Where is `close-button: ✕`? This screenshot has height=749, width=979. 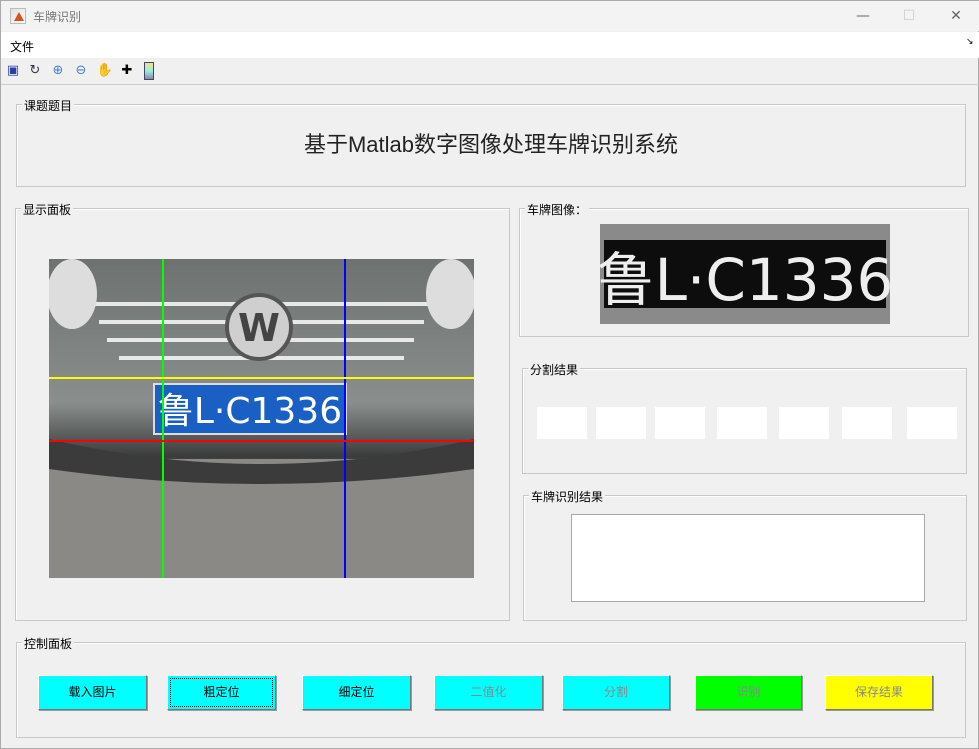 close-button: ✕ is located at coordinates (956, 16).